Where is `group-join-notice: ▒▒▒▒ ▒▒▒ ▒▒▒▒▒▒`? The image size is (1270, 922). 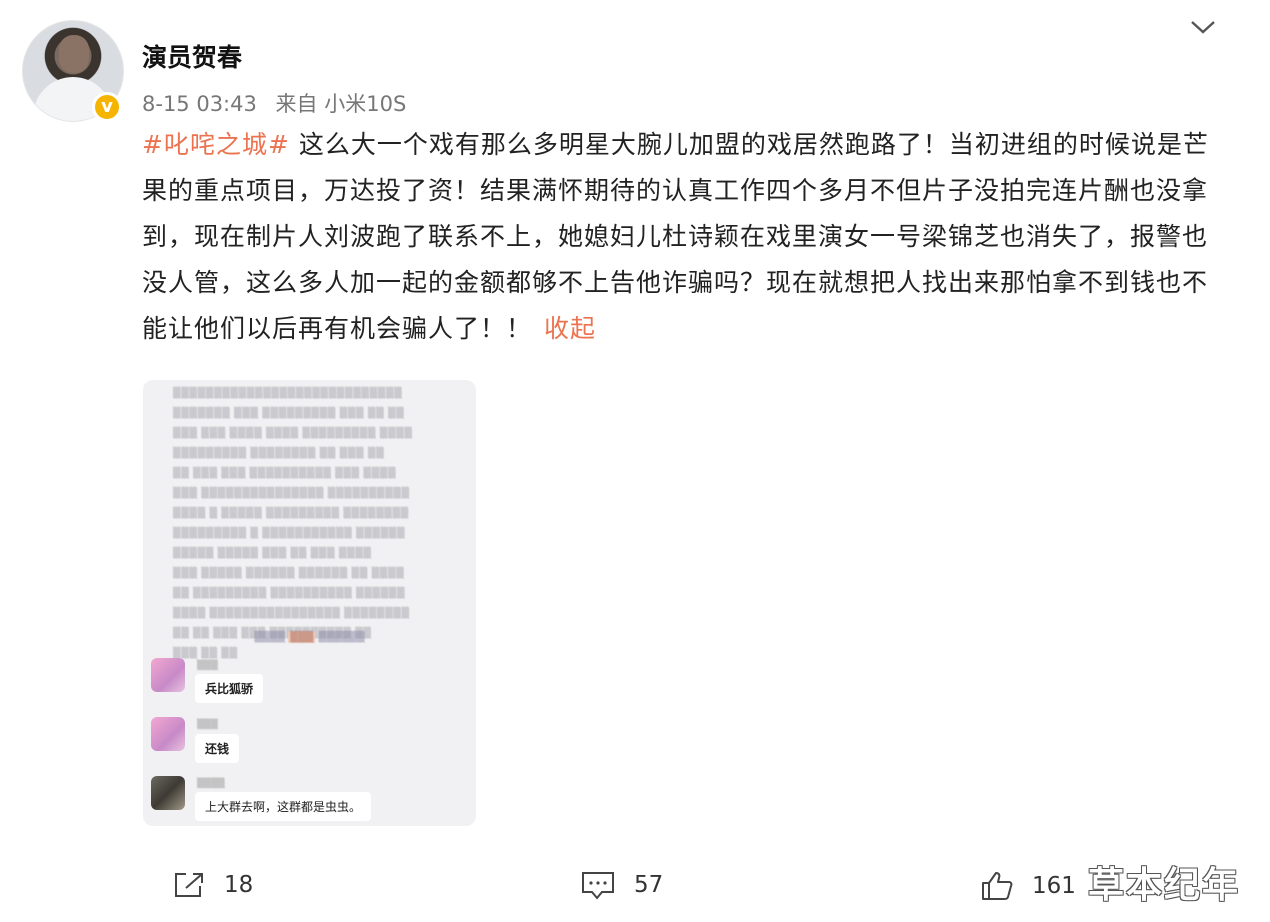 group-join-notice: ▒▒▒▒ ▒▒▒ ▒▒▒▒▒▒ is located at coordinates (309, 637).